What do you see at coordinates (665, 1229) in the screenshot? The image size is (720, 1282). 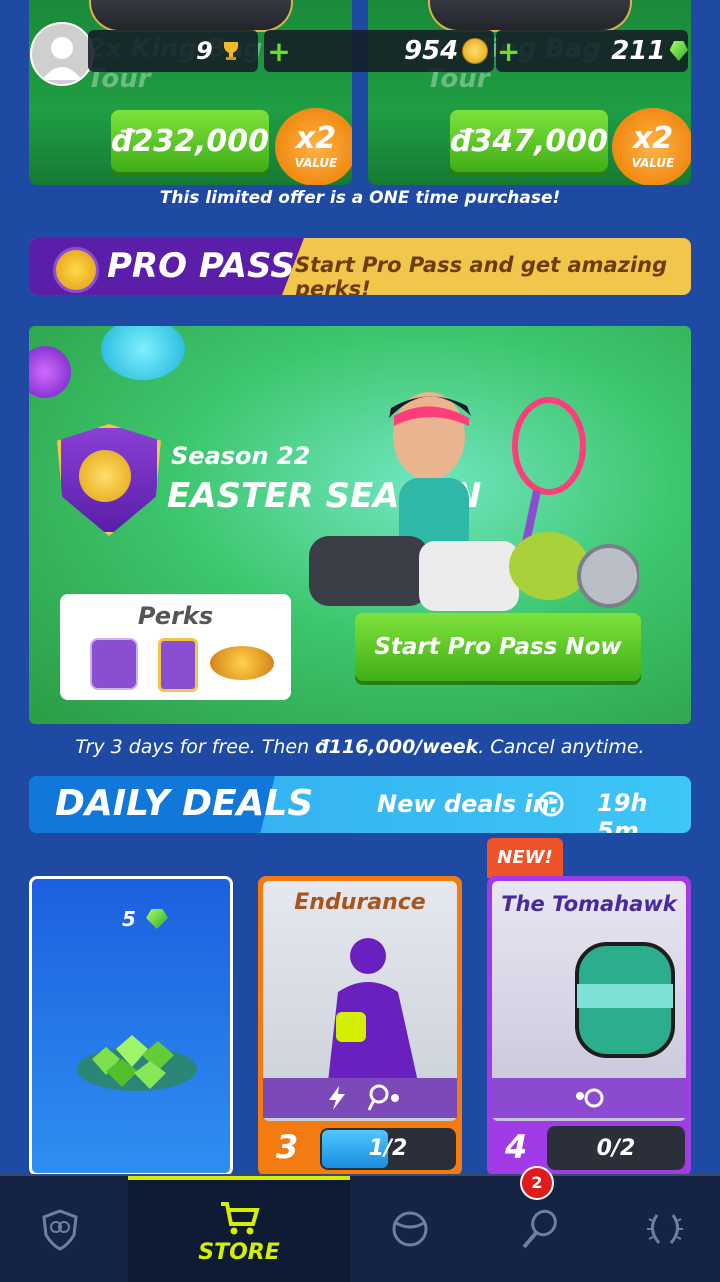 I see `laurel-icon` at bounding box center [665, 1229].